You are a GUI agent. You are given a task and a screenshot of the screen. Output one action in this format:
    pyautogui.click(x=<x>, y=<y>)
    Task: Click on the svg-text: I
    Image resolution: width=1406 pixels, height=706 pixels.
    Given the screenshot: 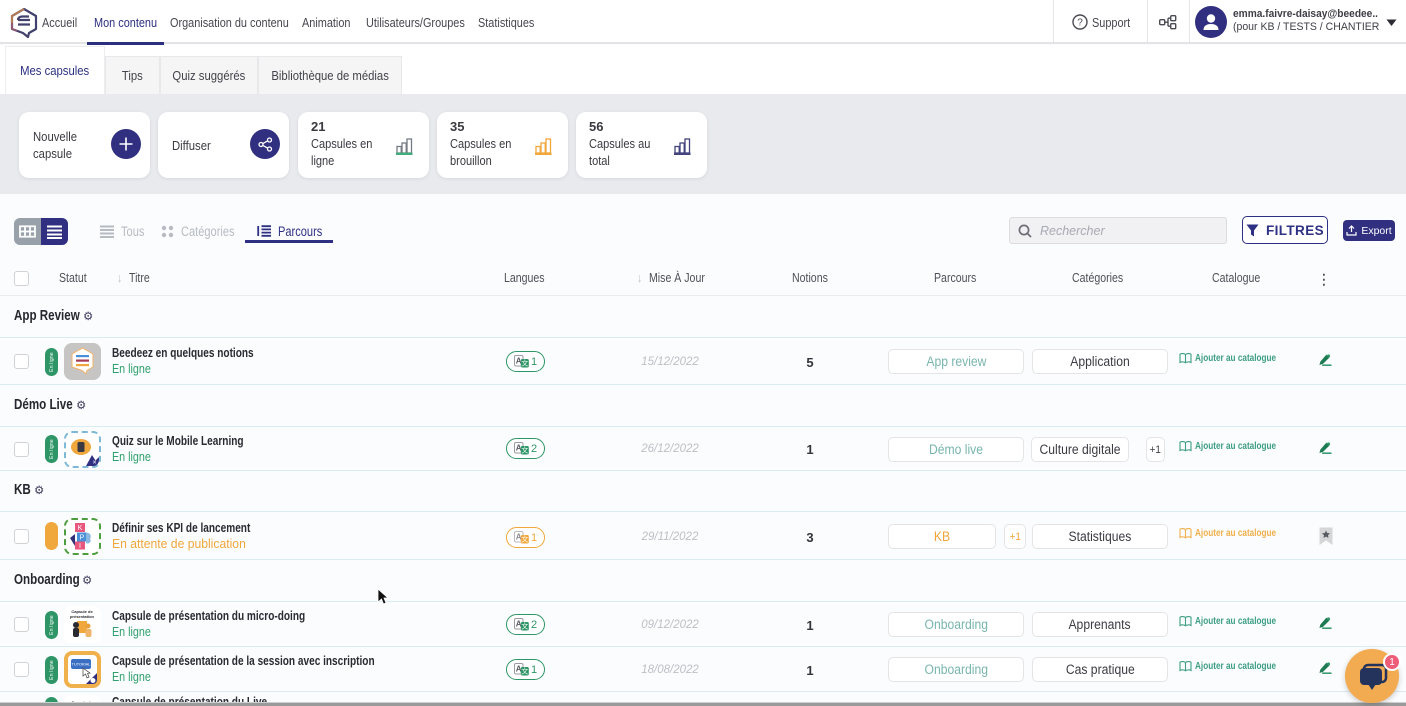 What is the action you would take?
    pyautogui.click(x=80, y=546)
    